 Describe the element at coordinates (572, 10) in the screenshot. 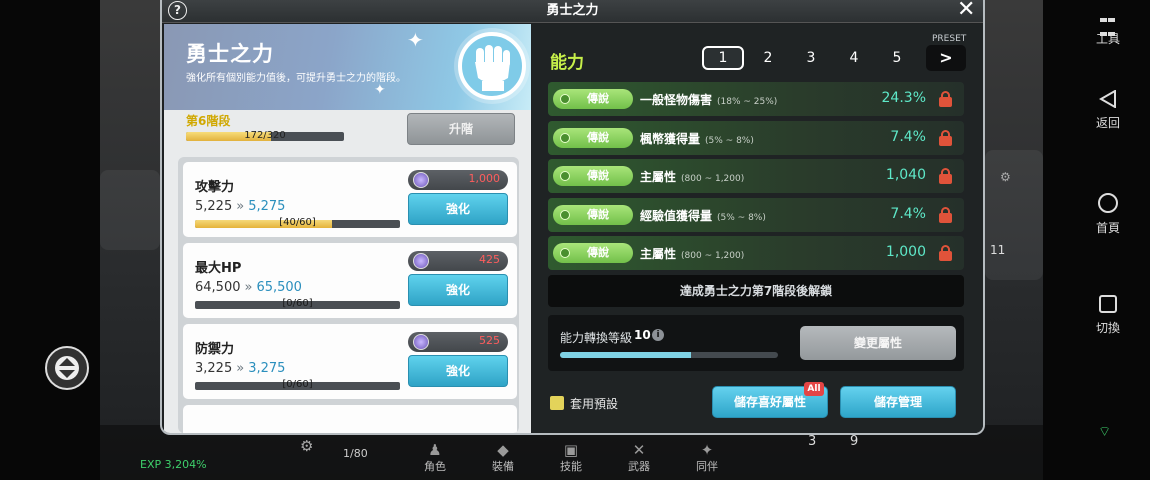

I see `modal-title: 勇士之力` at that location.